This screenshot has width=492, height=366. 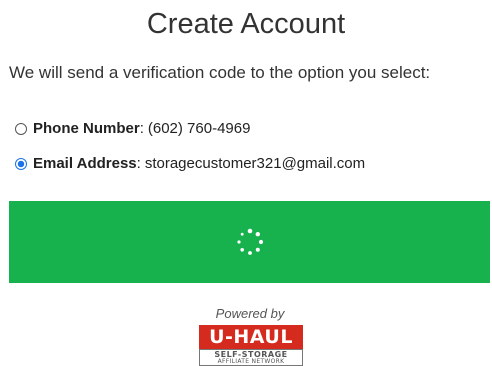 I want to click on phone-number-option: Phone Number: (602) 760-4969, so click(x=132, y=129).